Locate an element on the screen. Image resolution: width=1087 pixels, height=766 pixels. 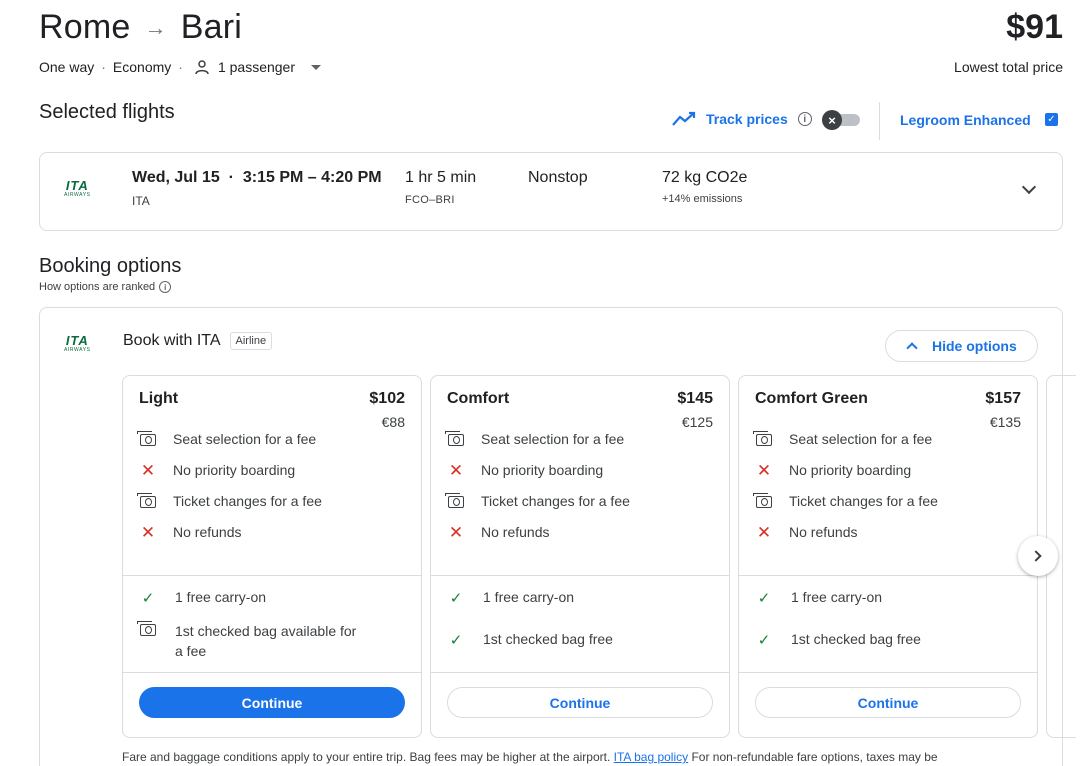
route-title: Rome → Bari is located at coordinates (140, 27).